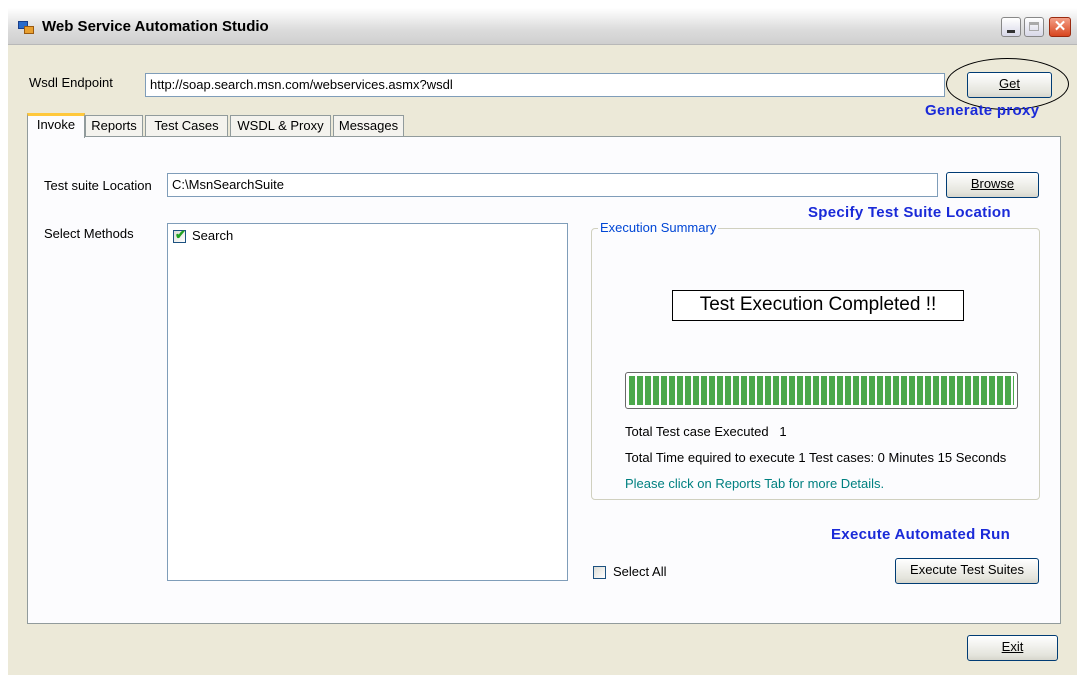 The width and height of the screenshot is (1077, 675). I want to click on progress-fill, so click(821, 390).